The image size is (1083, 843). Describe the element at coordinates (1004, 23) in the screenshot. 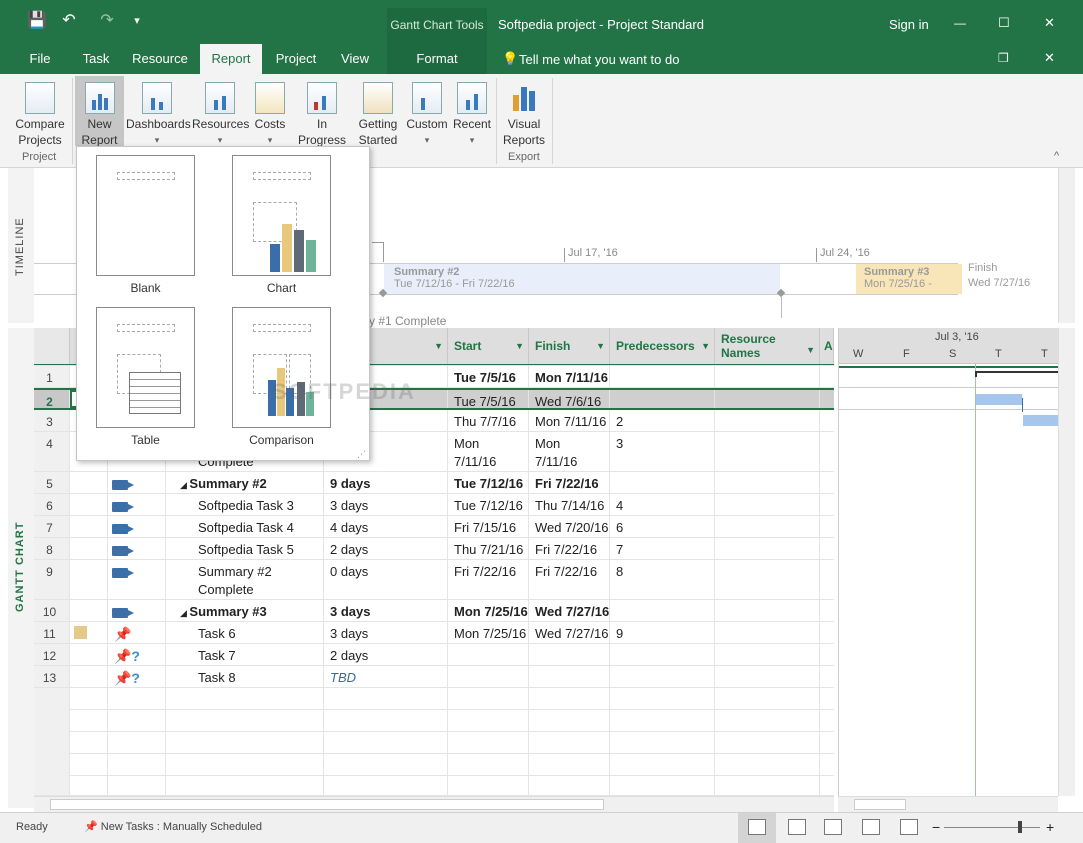

I see `maximize-icon: ☐` at that location.